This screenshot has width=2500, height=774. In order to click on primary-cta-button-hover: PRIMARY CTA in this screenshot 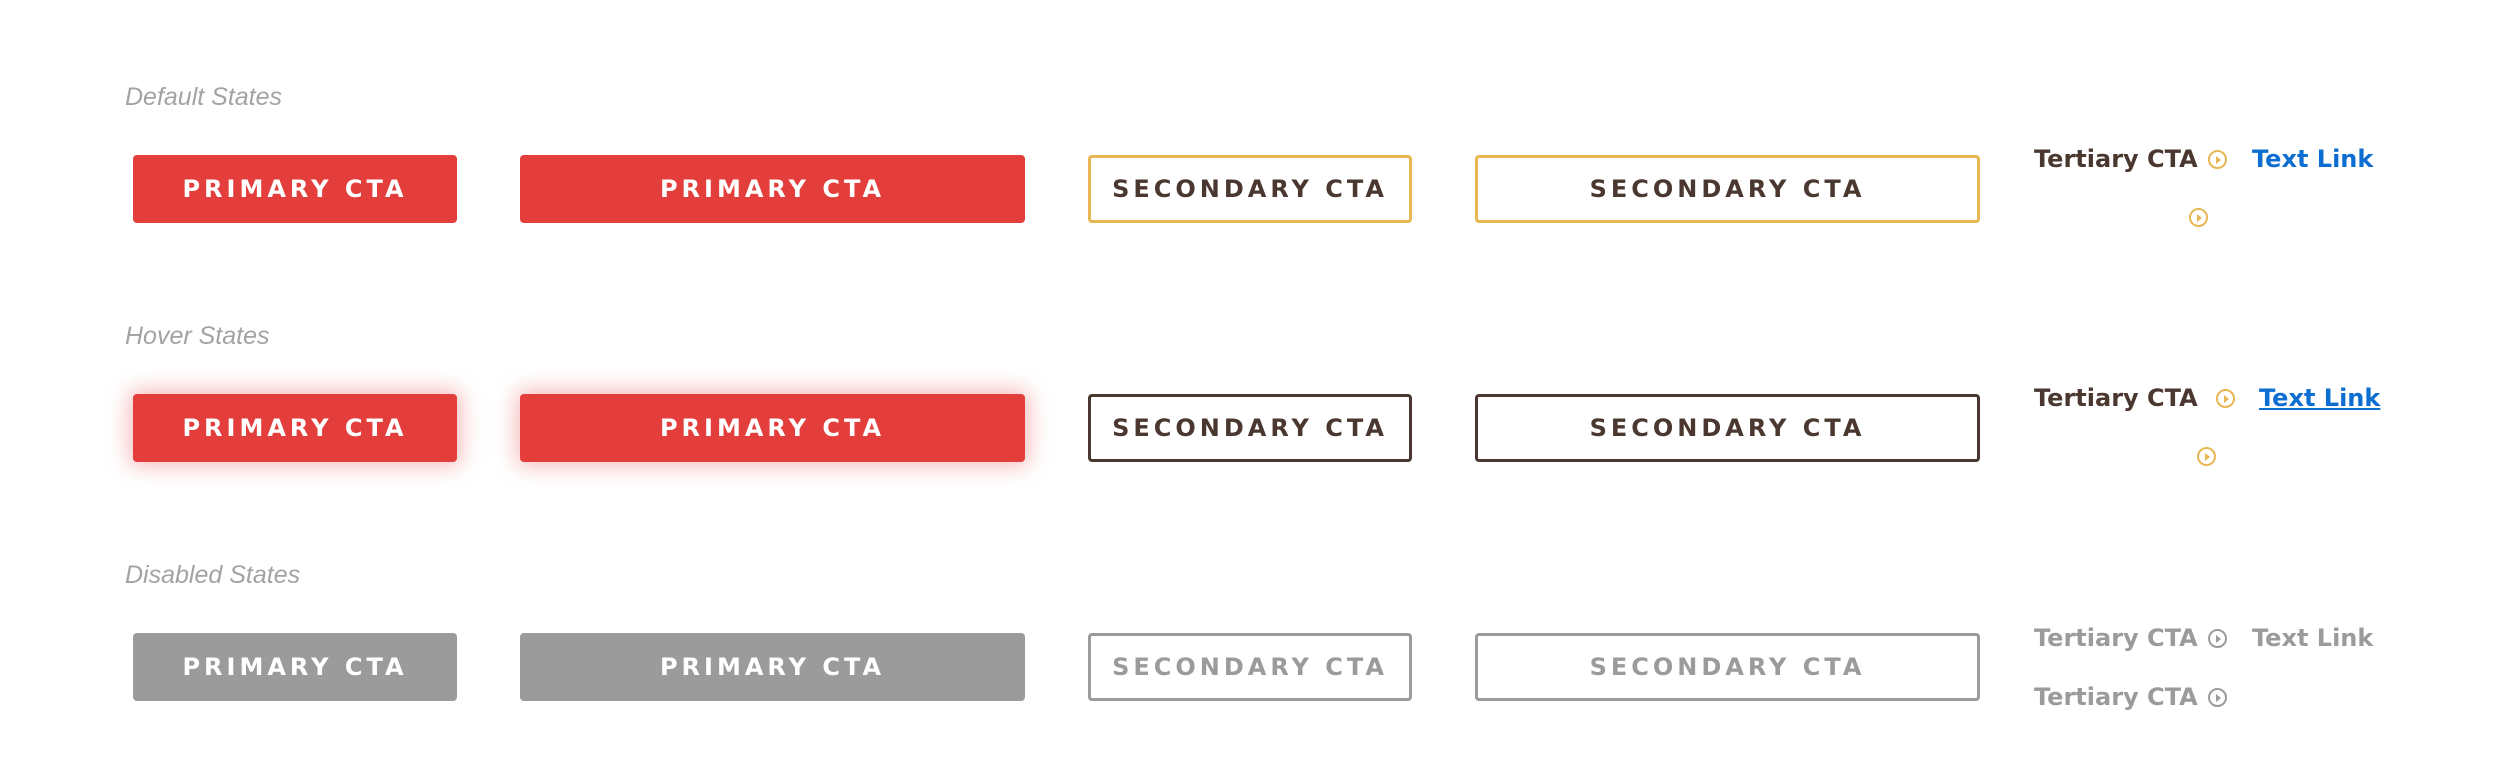, I will do `click(295, 428)`.